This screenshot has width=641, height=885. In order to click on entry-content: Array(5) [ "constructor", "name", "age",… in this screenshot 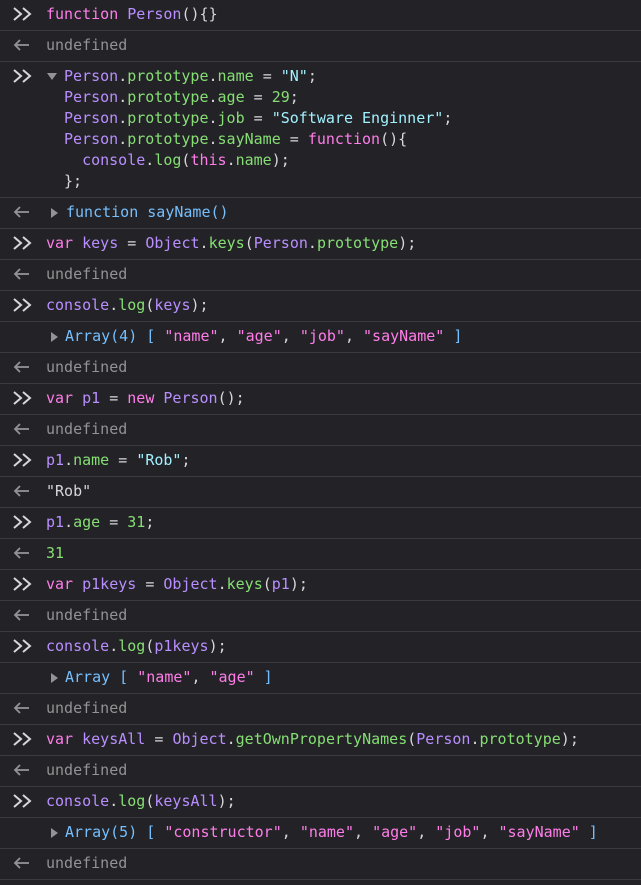, I will do `click(341, 832)`.